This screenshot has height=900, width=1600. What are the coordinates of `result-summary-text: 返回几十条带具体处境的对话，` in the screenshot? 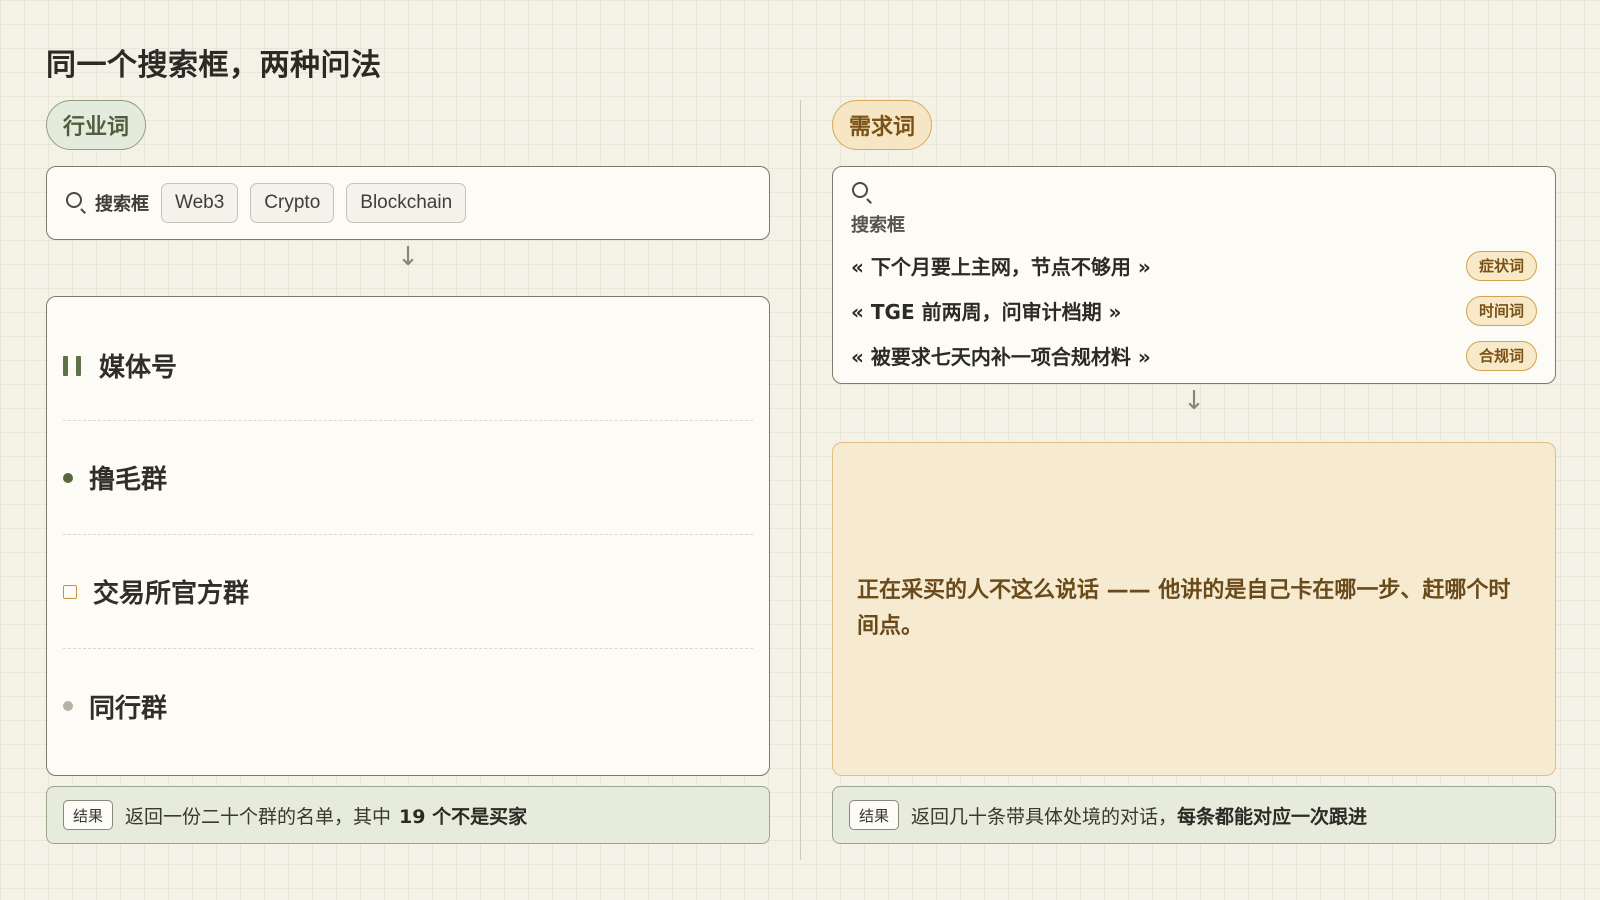 It's located at (1044, 816).